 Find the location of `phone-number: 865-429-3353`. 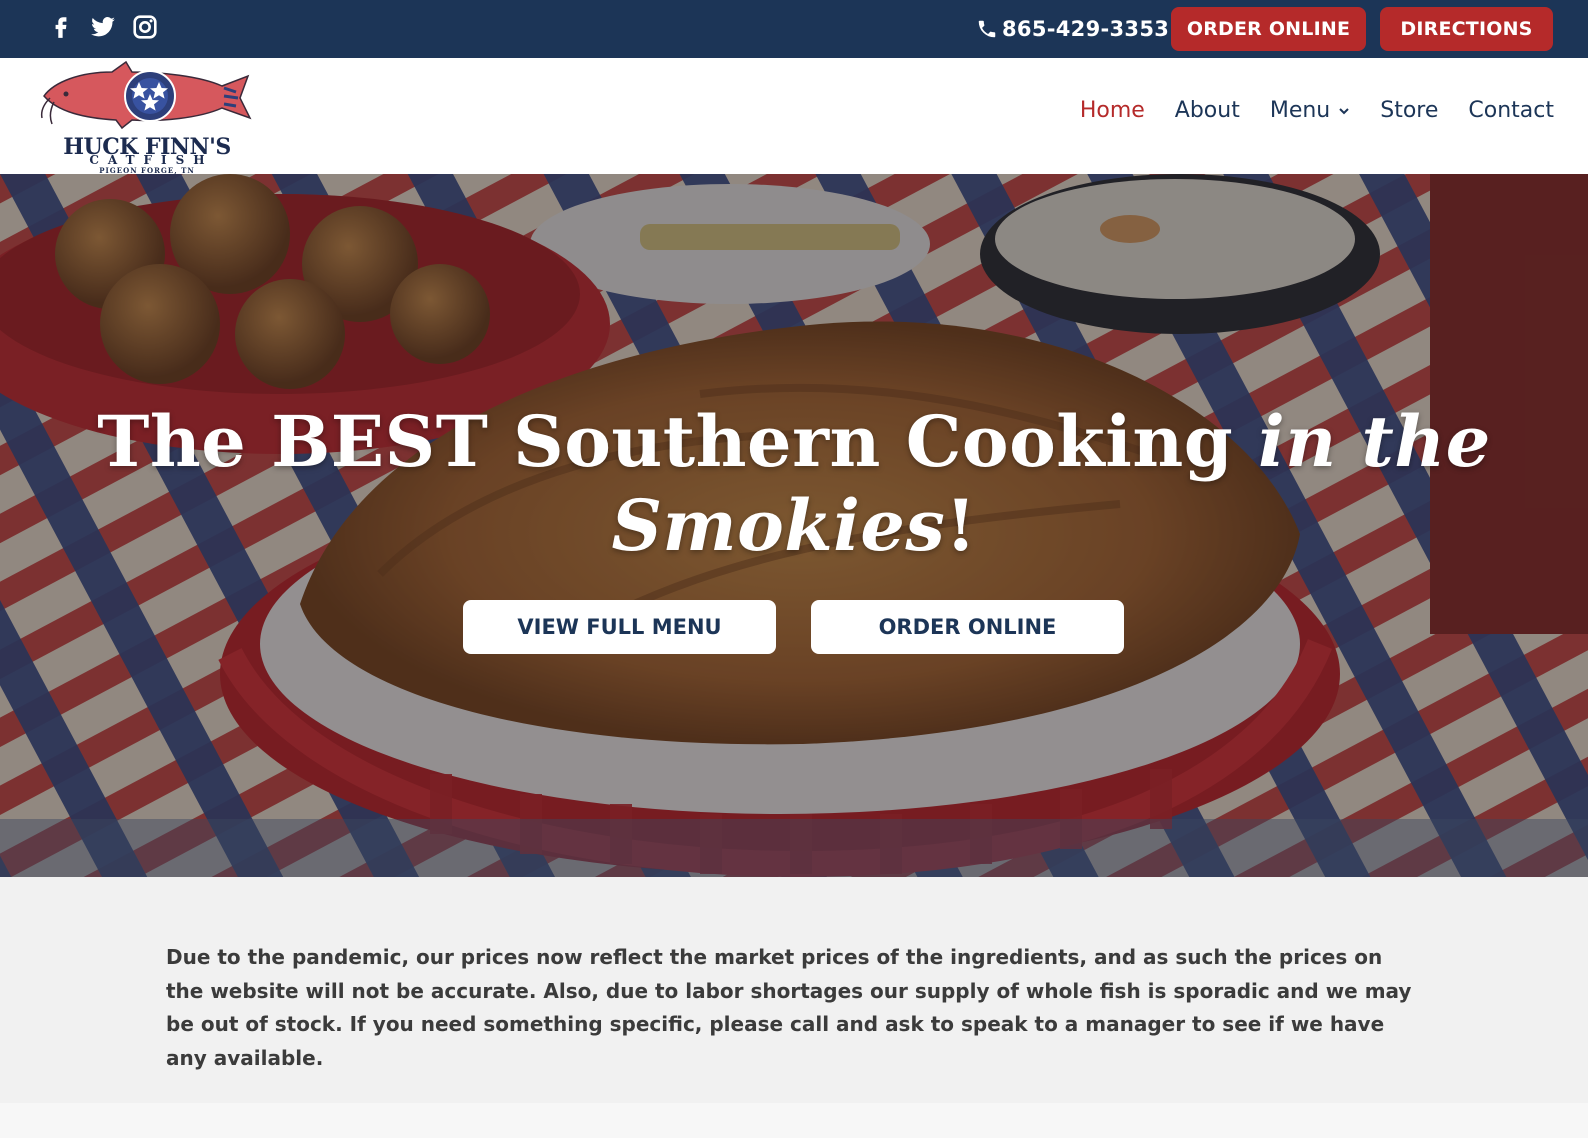

phone-number: 865-429-3353 is located at coordinates (1072, 29).